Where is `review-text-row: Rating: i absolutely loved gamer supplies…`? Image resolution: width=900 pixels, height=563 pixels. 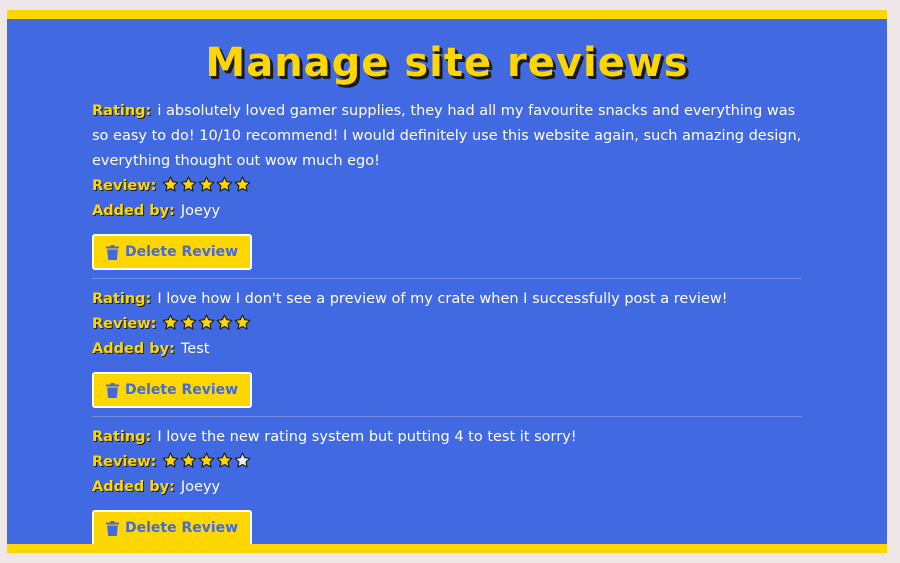
review-text-row: Rating: i absolutely loved gamer supplies… is located at coordinates (447, 136).